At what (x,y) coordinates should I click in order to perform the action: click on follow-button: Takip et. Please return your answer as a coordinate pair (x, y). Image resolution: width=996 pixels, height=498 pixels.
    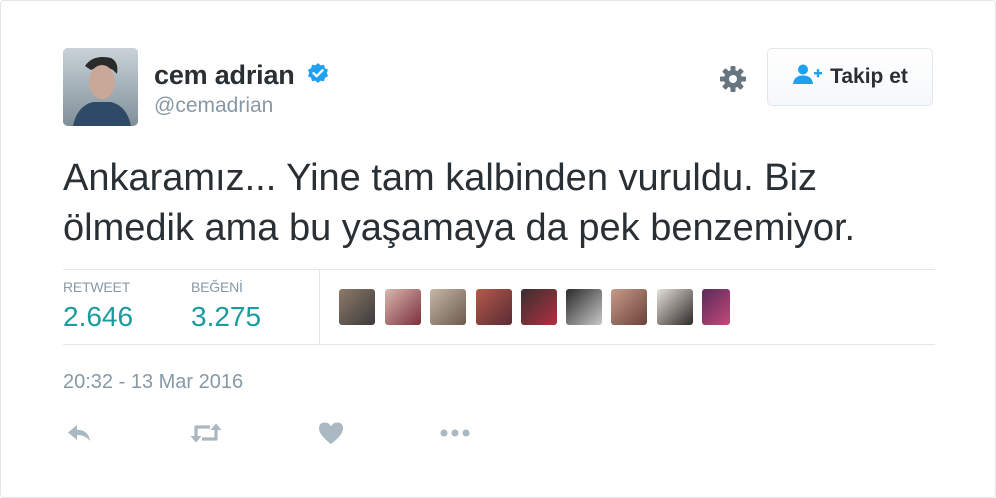
    Looking at the image, I should click on (850, 77).